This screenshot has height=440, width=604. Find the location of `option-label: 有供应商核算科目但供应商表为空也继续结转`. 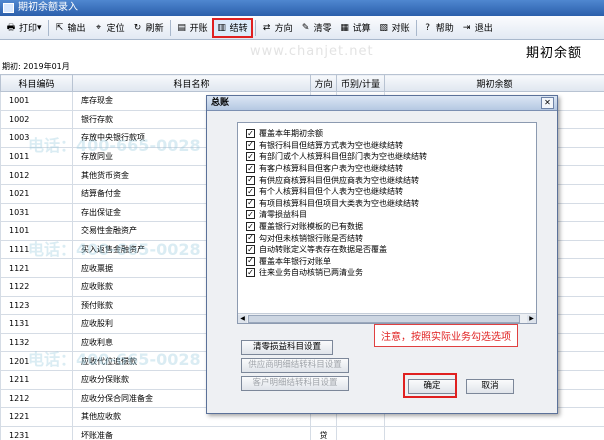

option-label: 有供应商核算科目但供应商表为空也继续结转 is located at coordinates (339, 180).